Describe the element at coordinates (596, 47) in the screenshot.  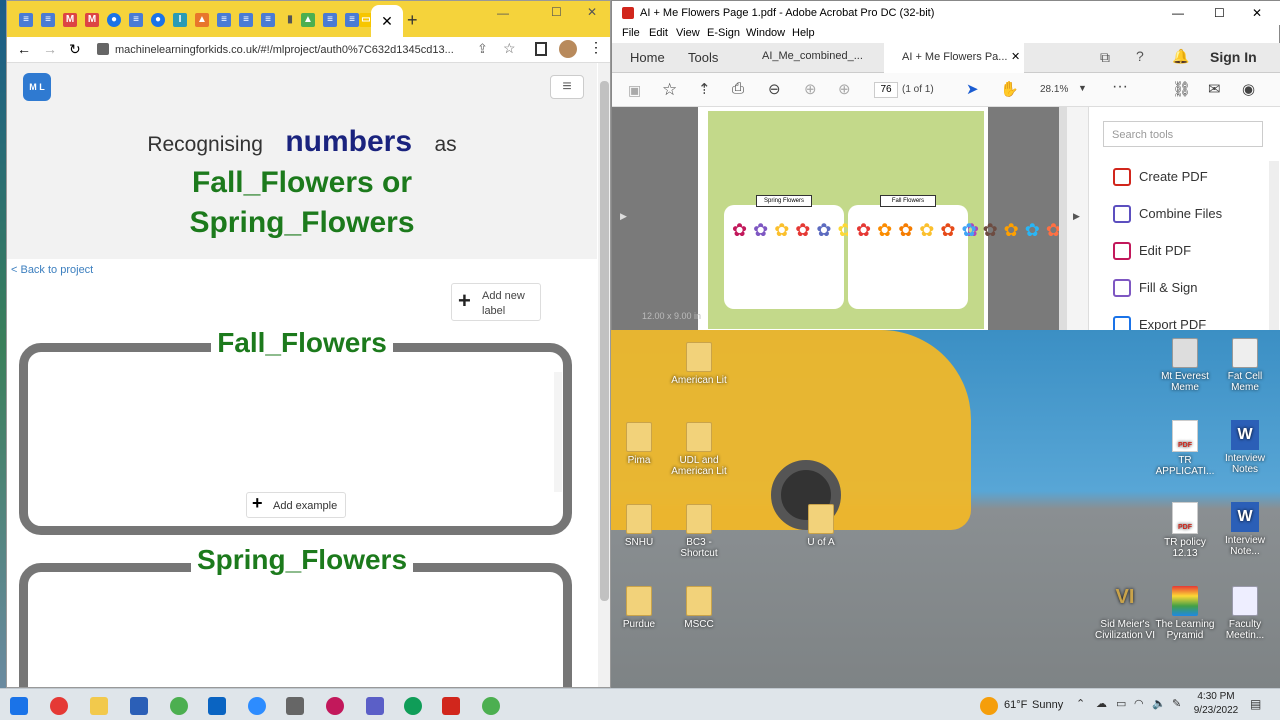
I see `menu-dots-icon: ⋮` at that location.